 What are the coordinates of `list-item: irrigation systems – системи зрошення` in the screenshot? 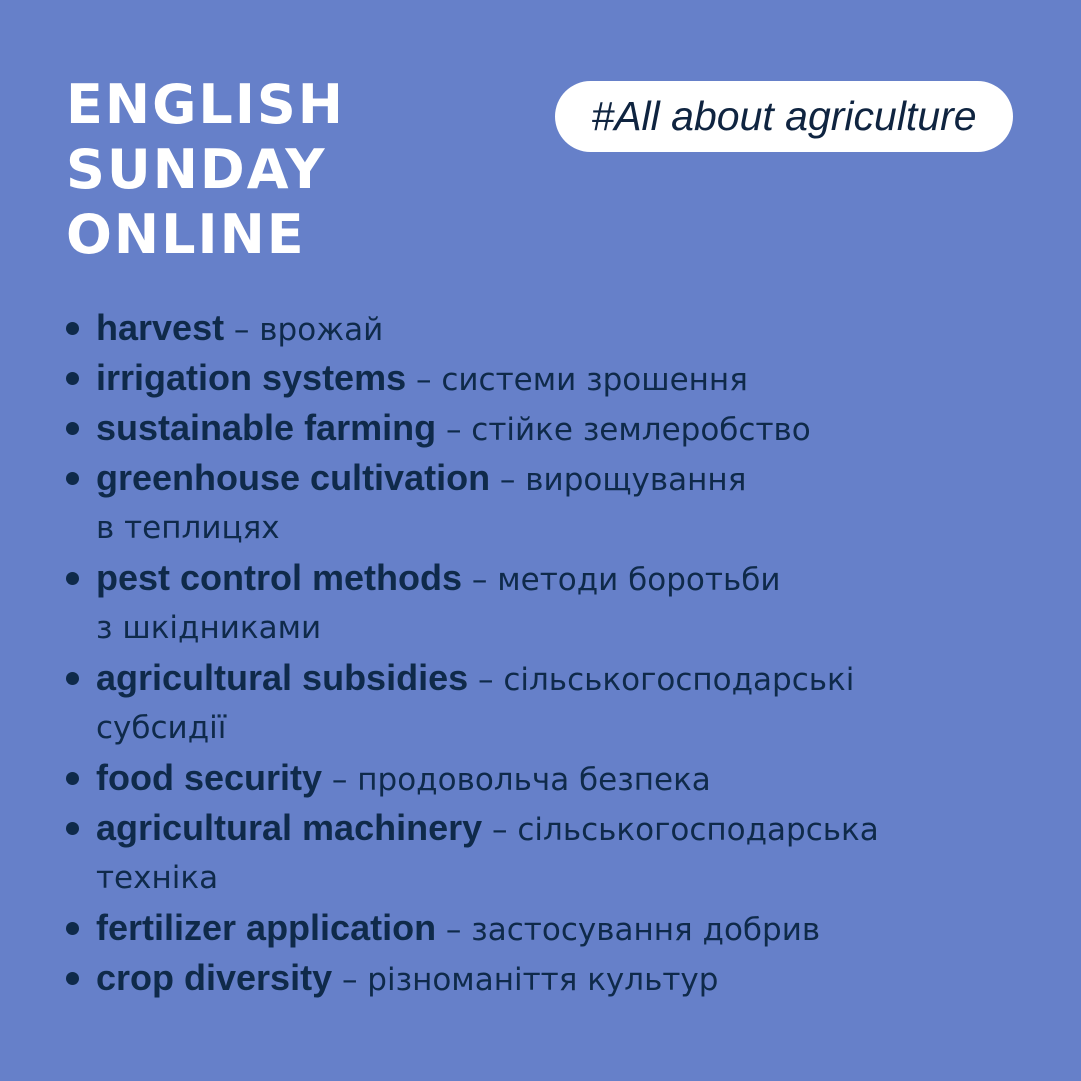 It's located at (472, 378).